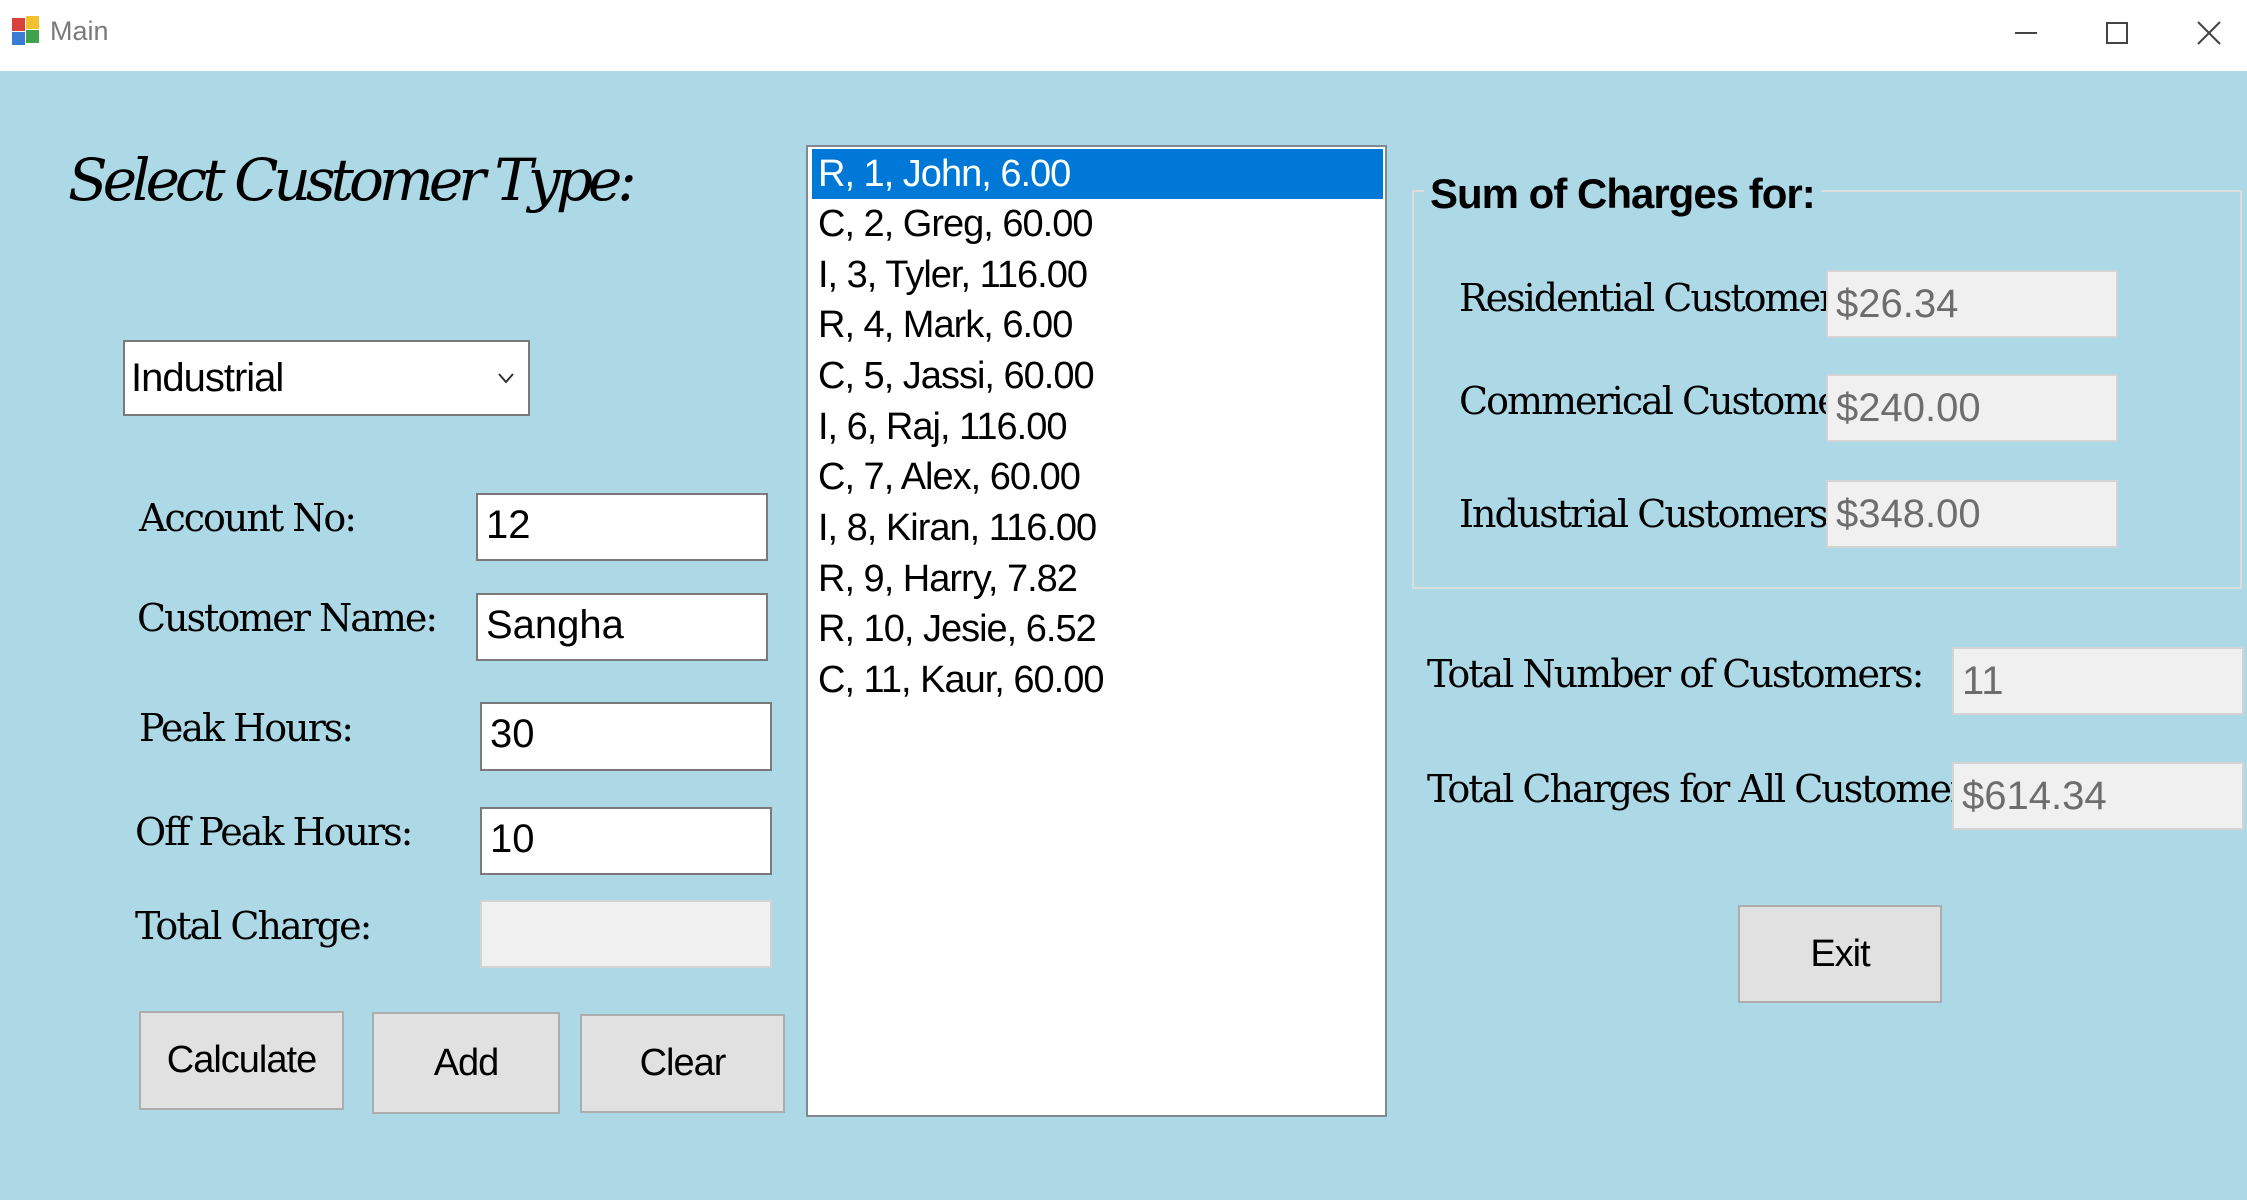  Describe the element at coordinates (287, 618) in the screenshot. I see `customer-name-label: Customer Name:` at that location.